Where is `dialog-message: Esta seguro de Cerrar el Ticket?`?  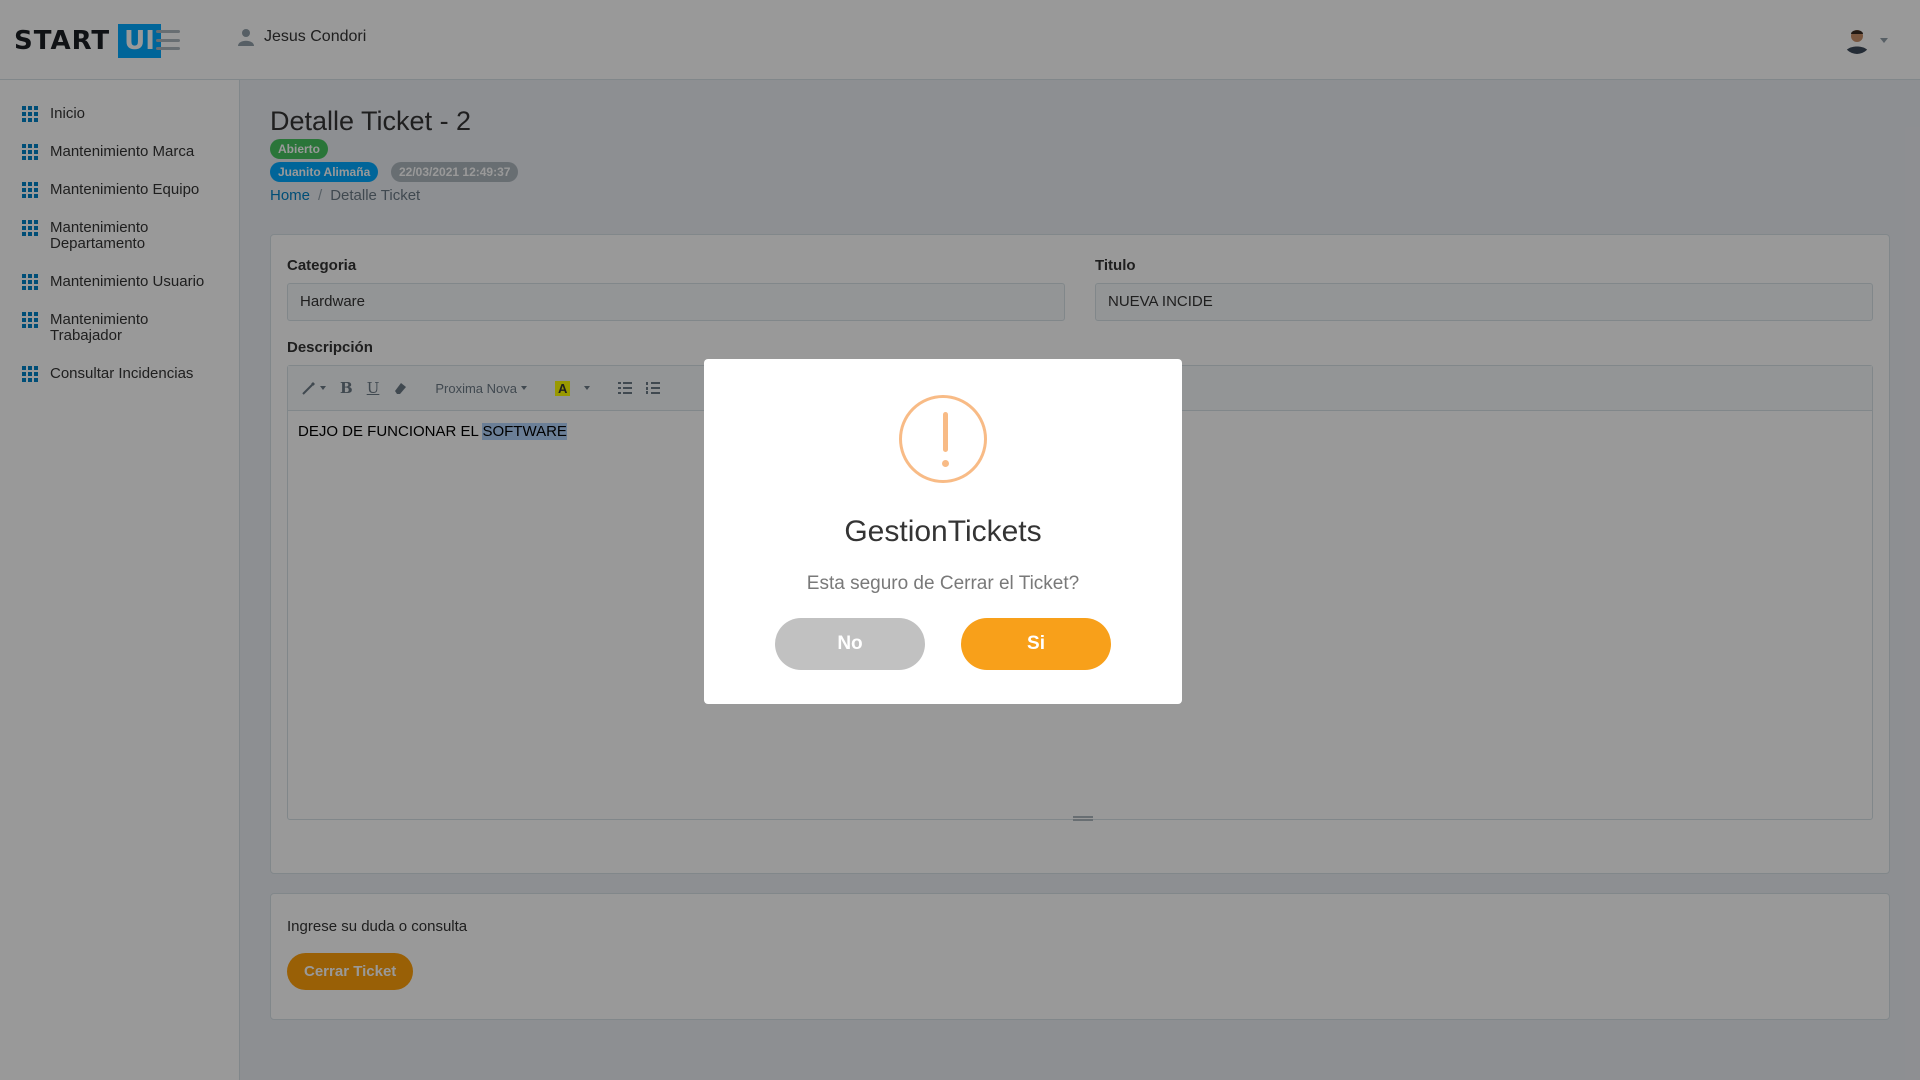
dialog-message: Esta seguro de Cerrar el Ticket? is located at coordinates (943, 583).